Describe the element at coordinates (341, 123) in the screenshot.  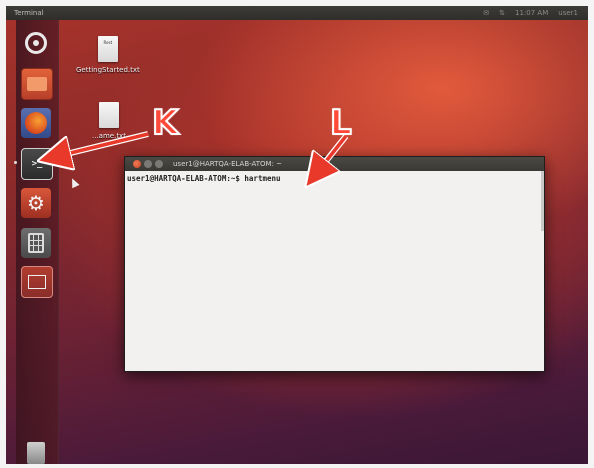
I see `annotation-label-l: L` at that location.